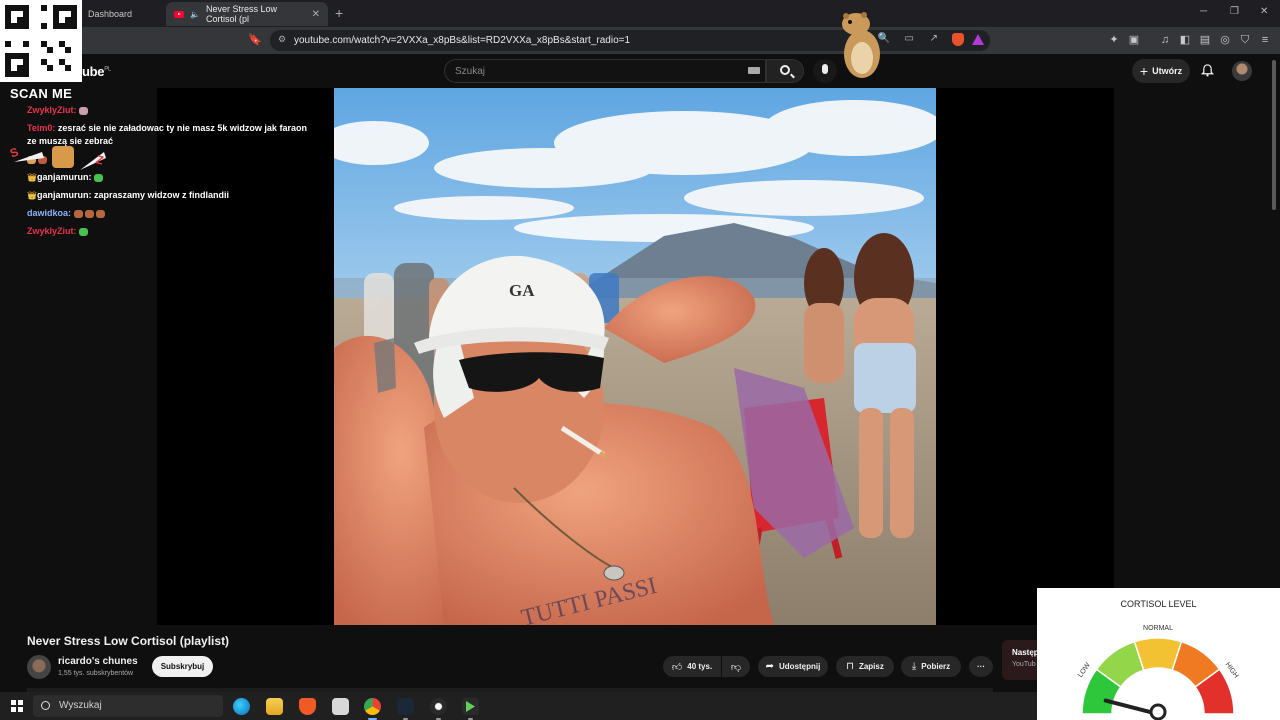 The width and height of the screenshot is (1280, 720). I want to click on like-count: 40 tys., so click(700, 666).